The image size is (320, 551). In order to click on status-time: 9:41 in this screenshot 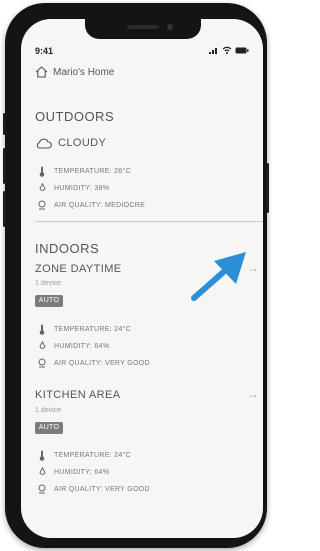, I will do `click(44, 51)`.